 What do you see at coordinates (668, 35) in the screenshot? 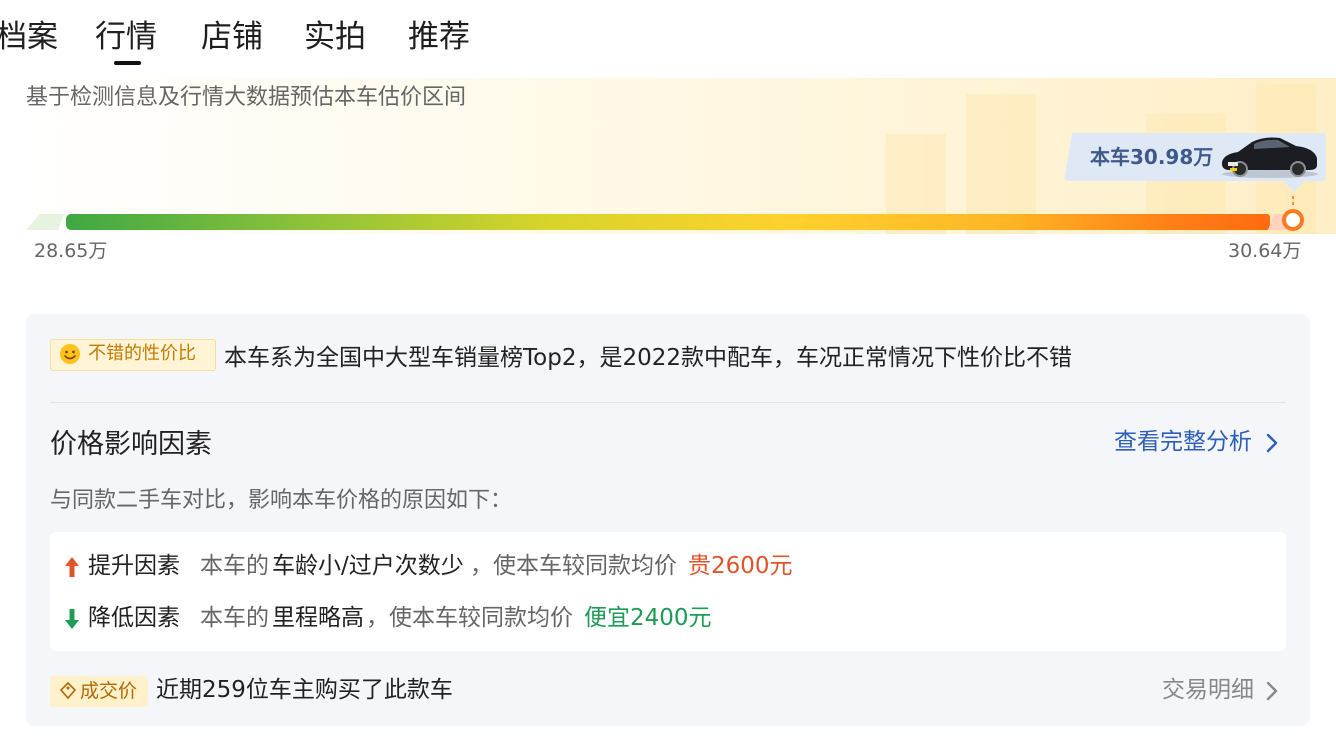
I see `tab-bar: 档案 行情 店铺 实拍 推荐` at bounding box center [668, 35].